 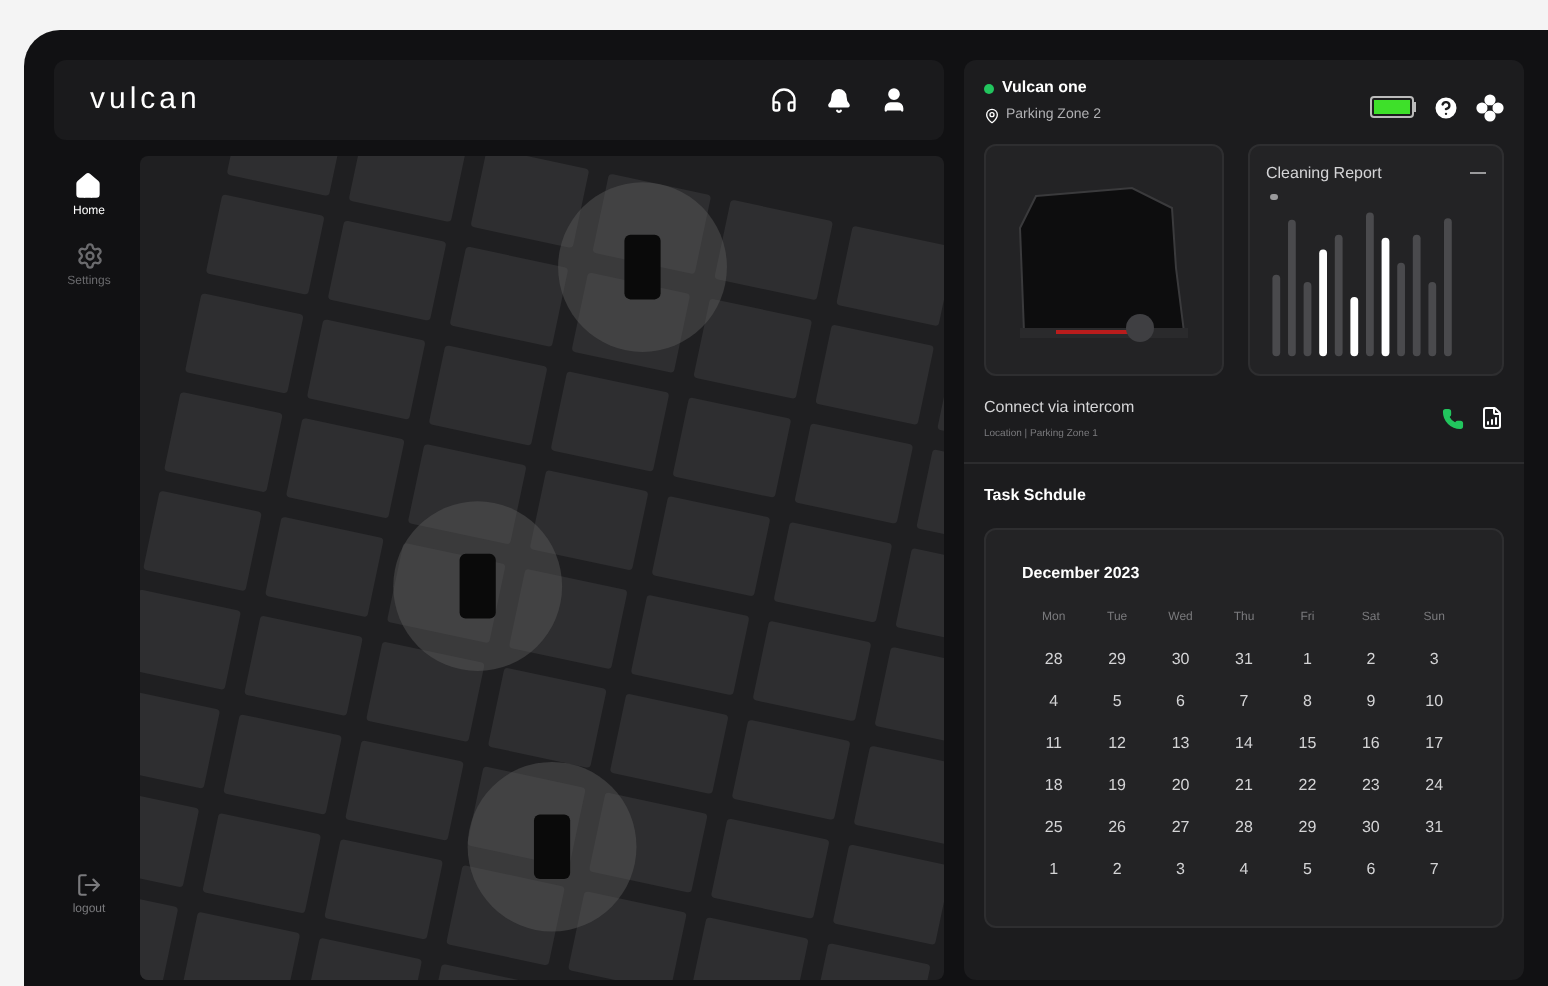 I want to click on calendar-day: 8, so click(x=1307, y=702).